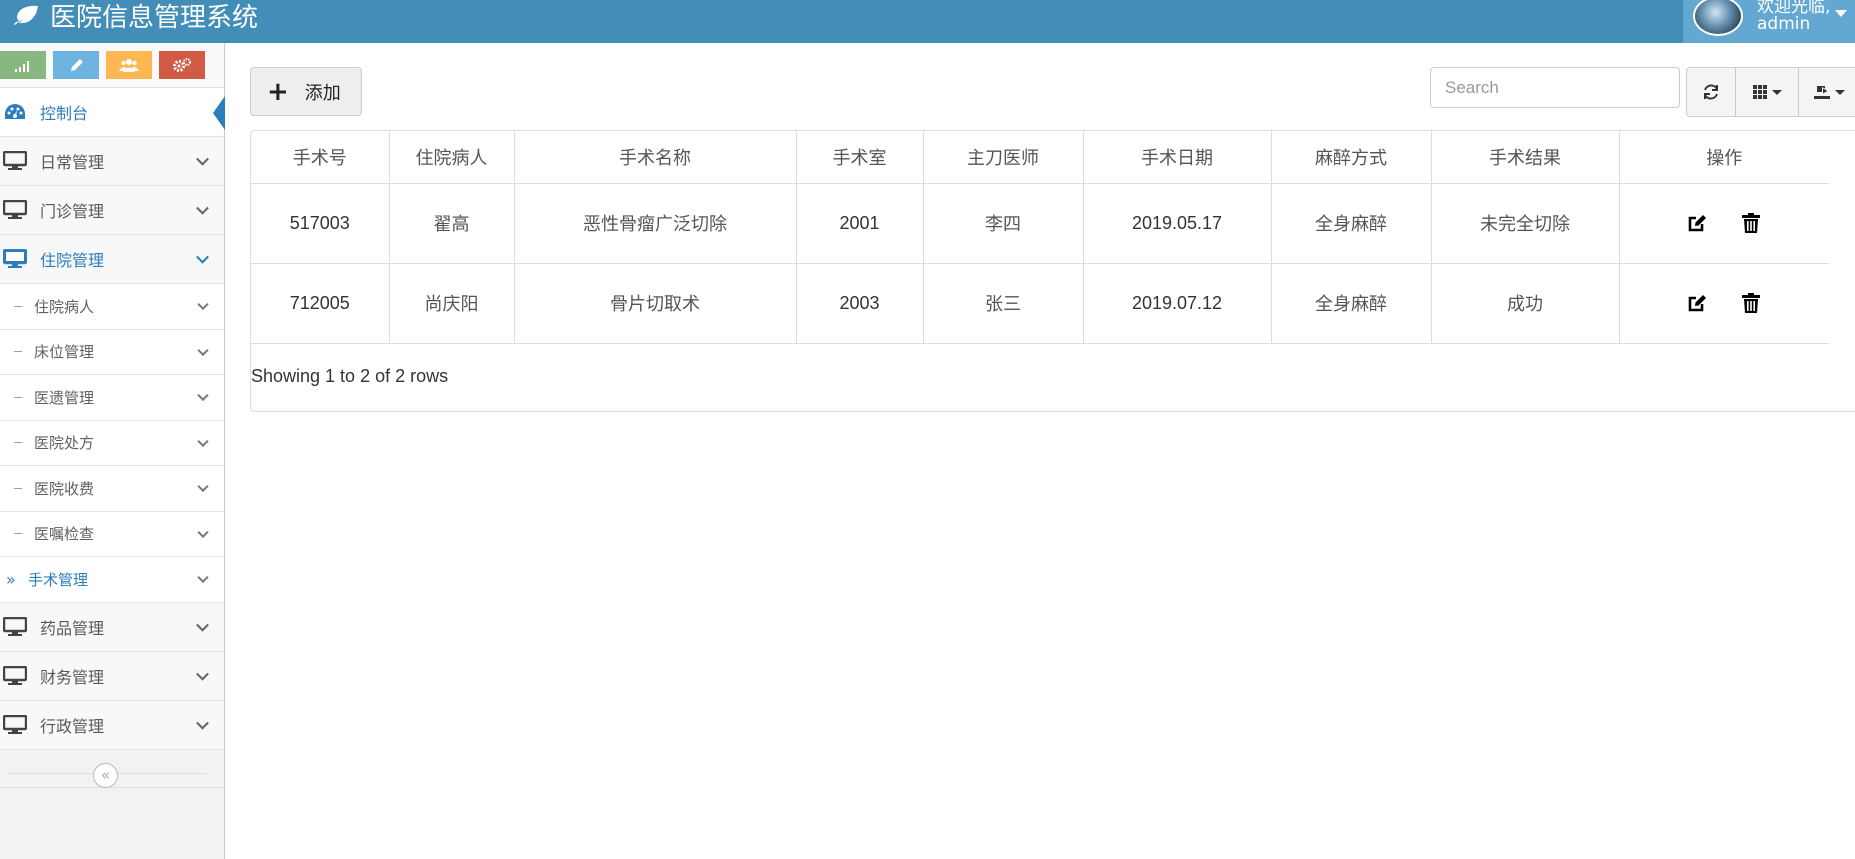 This screenshot has width=1855, height=859. Describe the element at coordinates (72, 211) in the screenshot. I see `sidebar-label: 门诊管理` at that location.